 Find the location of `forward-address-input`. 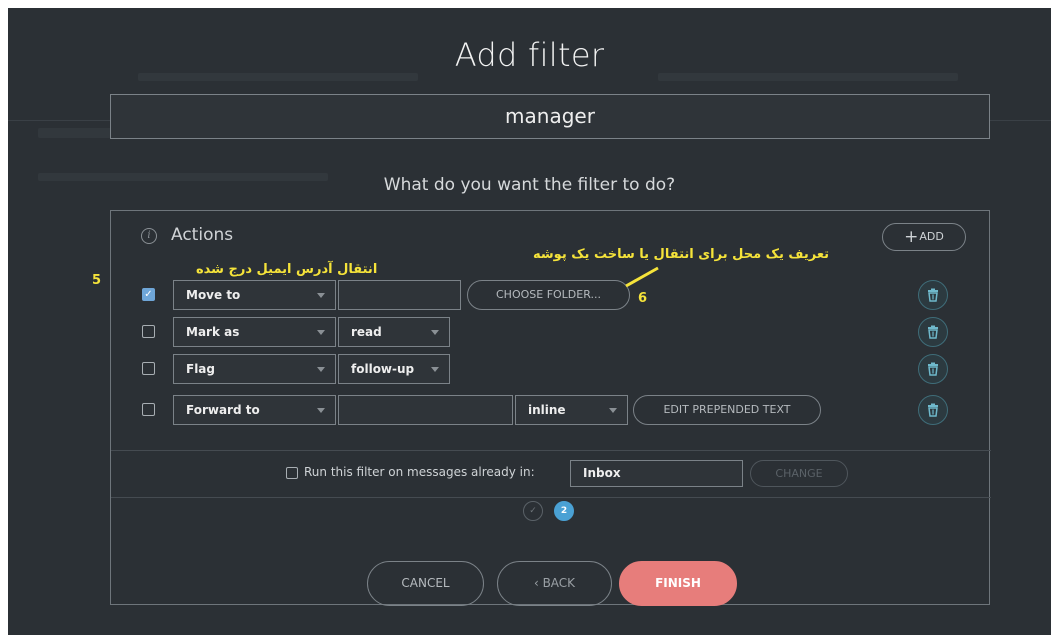

forward-address-input is located at coordinates (425, 410).